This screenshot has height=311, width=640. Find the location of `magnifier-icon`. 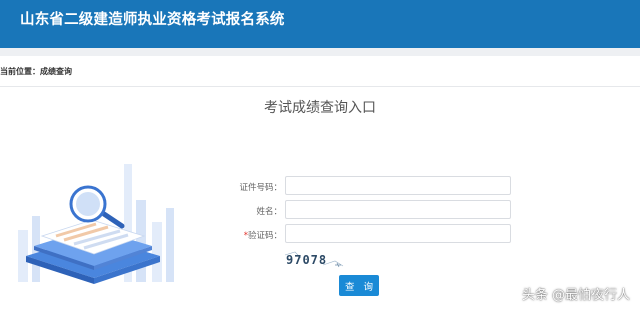

magnifier-icon is located at coordinates (97, 207).